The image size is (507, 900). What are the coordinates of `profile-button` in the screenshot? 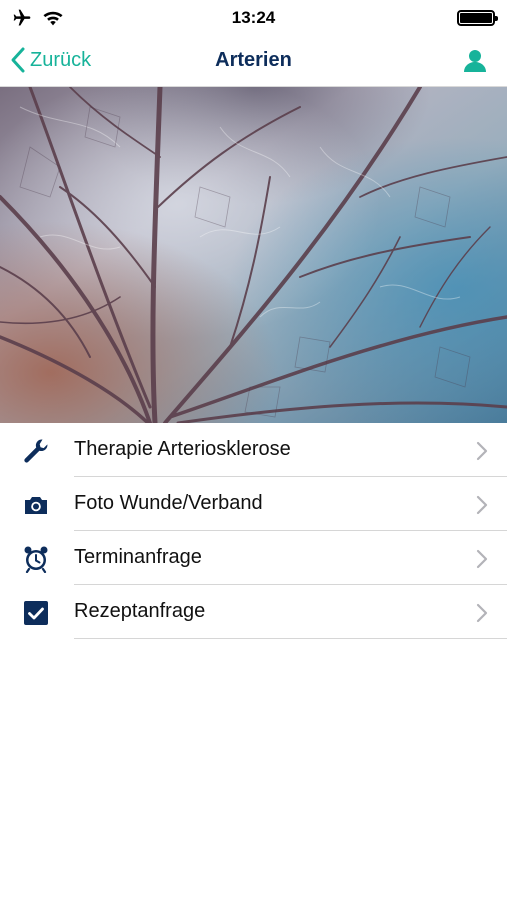 It's located at (475, 61).